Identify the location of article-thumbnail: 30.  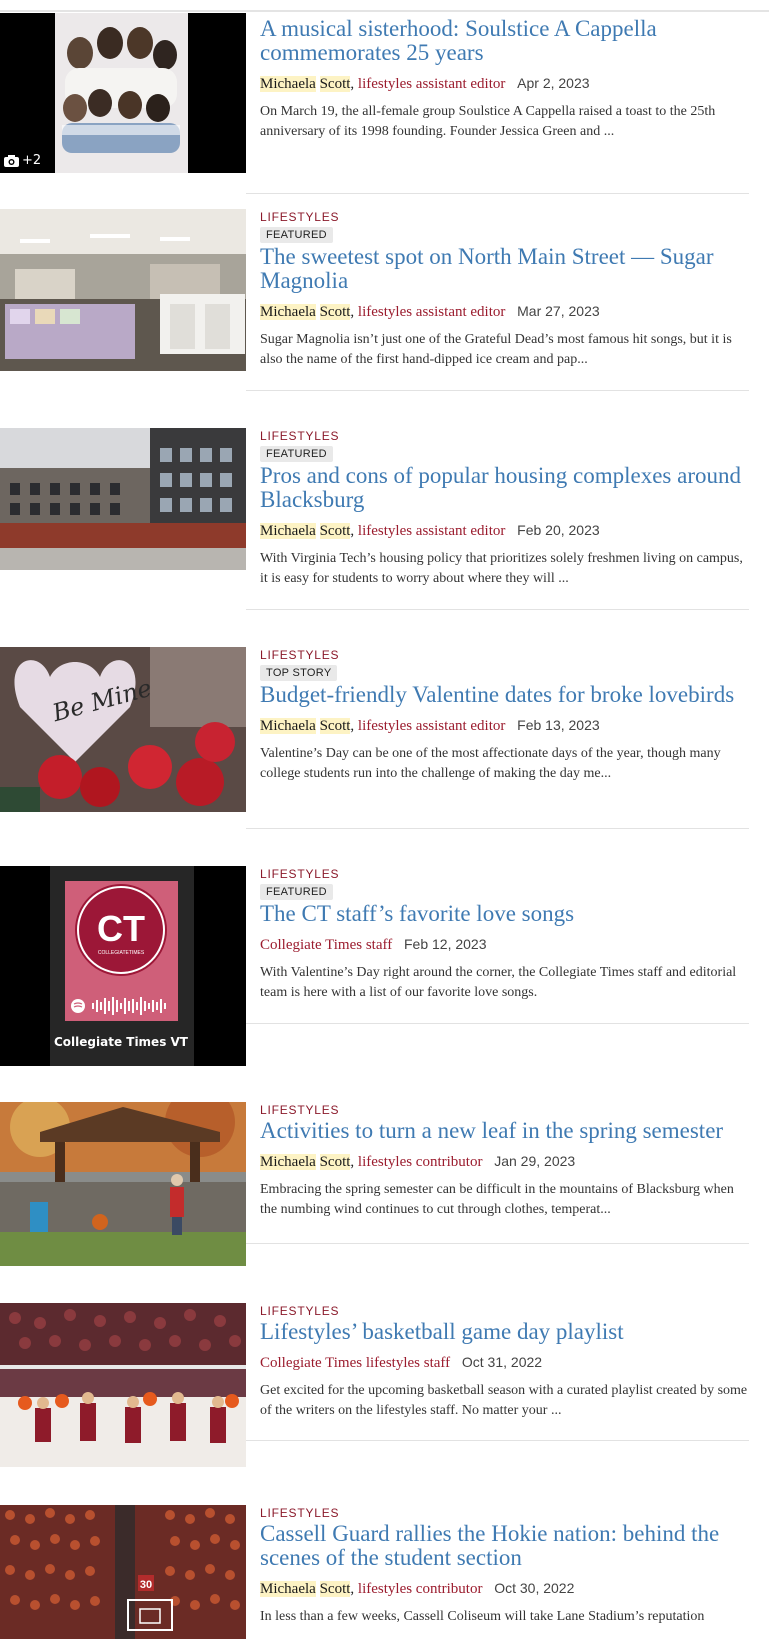
(123, 1572).